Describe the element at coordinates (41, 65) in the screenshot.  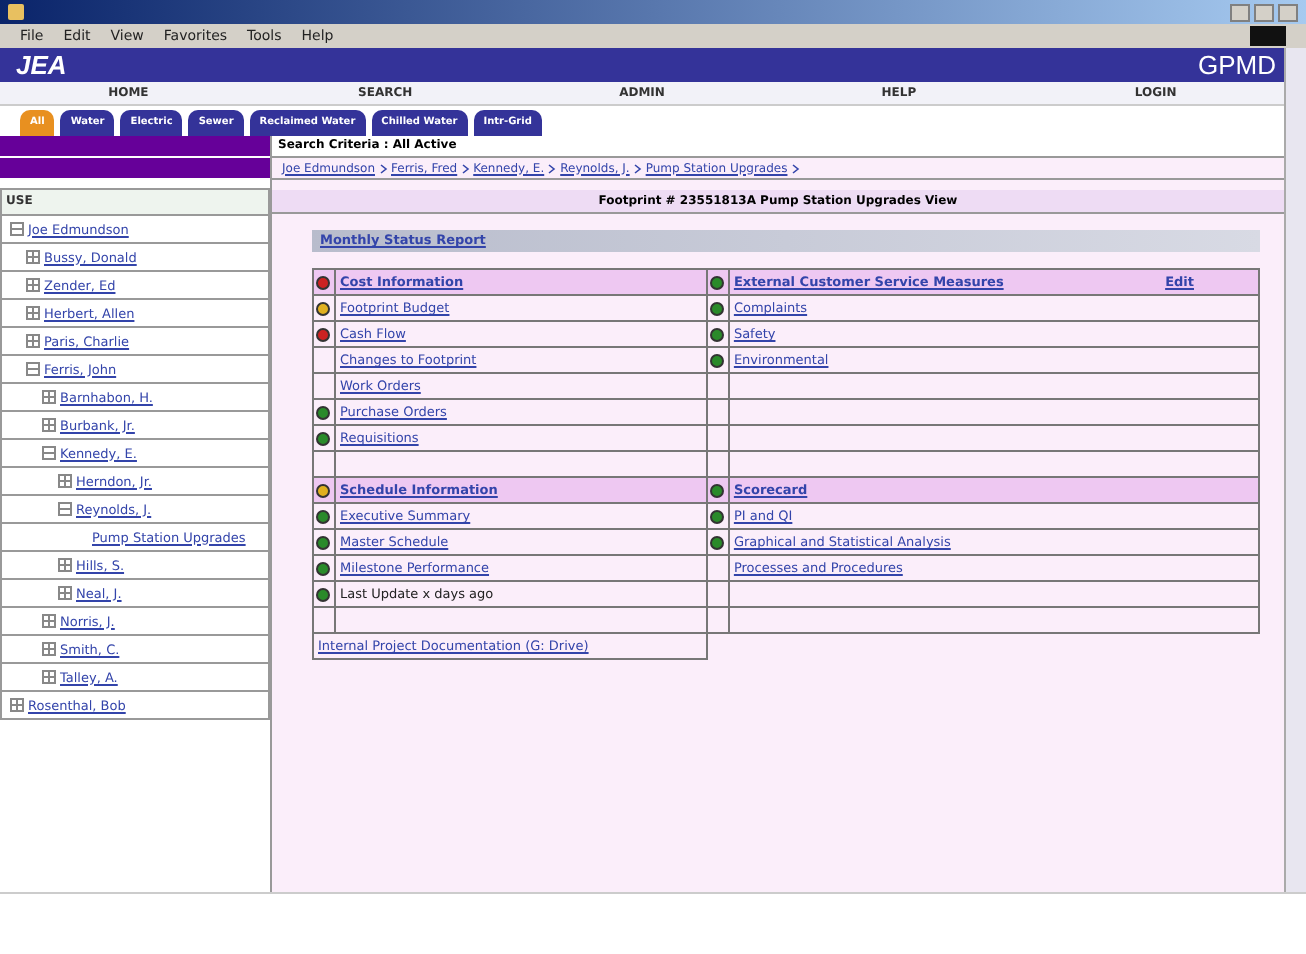
I see `logo: JEA` at that location.